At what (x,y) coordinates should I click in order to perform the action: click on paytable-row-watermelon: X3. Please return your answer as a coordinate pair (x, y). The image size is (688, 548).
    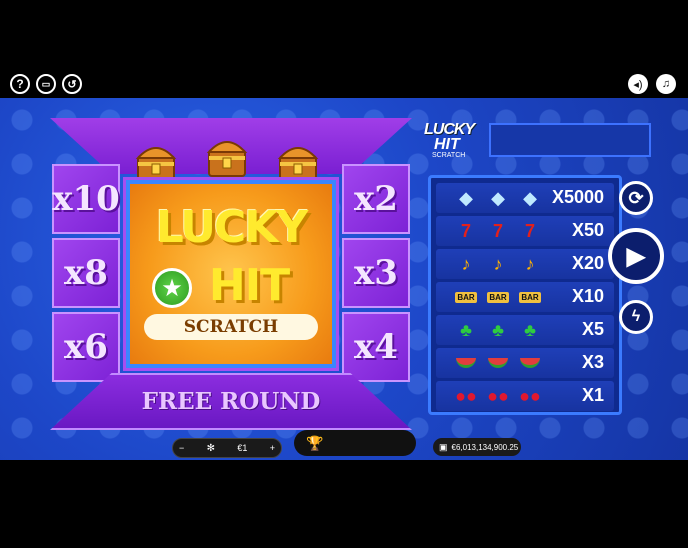
    Looking at the image, I should click on (525, 363).